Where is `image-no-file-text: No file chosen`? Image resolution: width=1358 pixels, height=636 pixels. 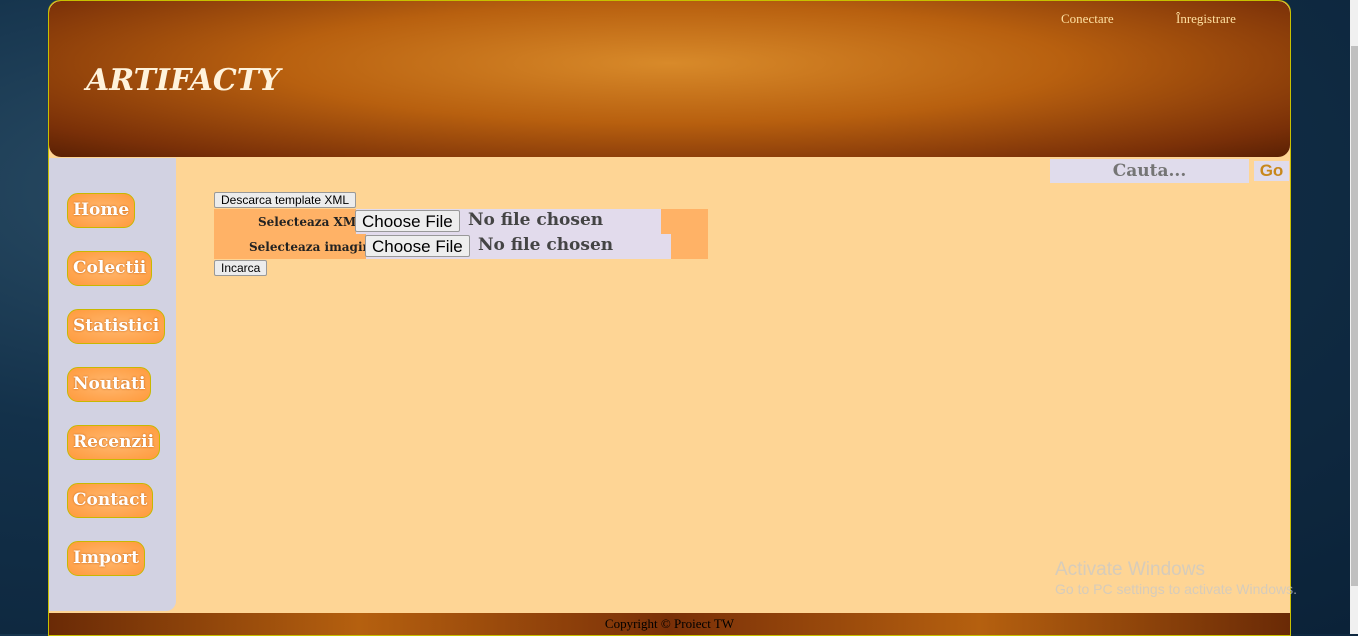
image-no-file-text: No file chosen is located at coordinates (546, 245).